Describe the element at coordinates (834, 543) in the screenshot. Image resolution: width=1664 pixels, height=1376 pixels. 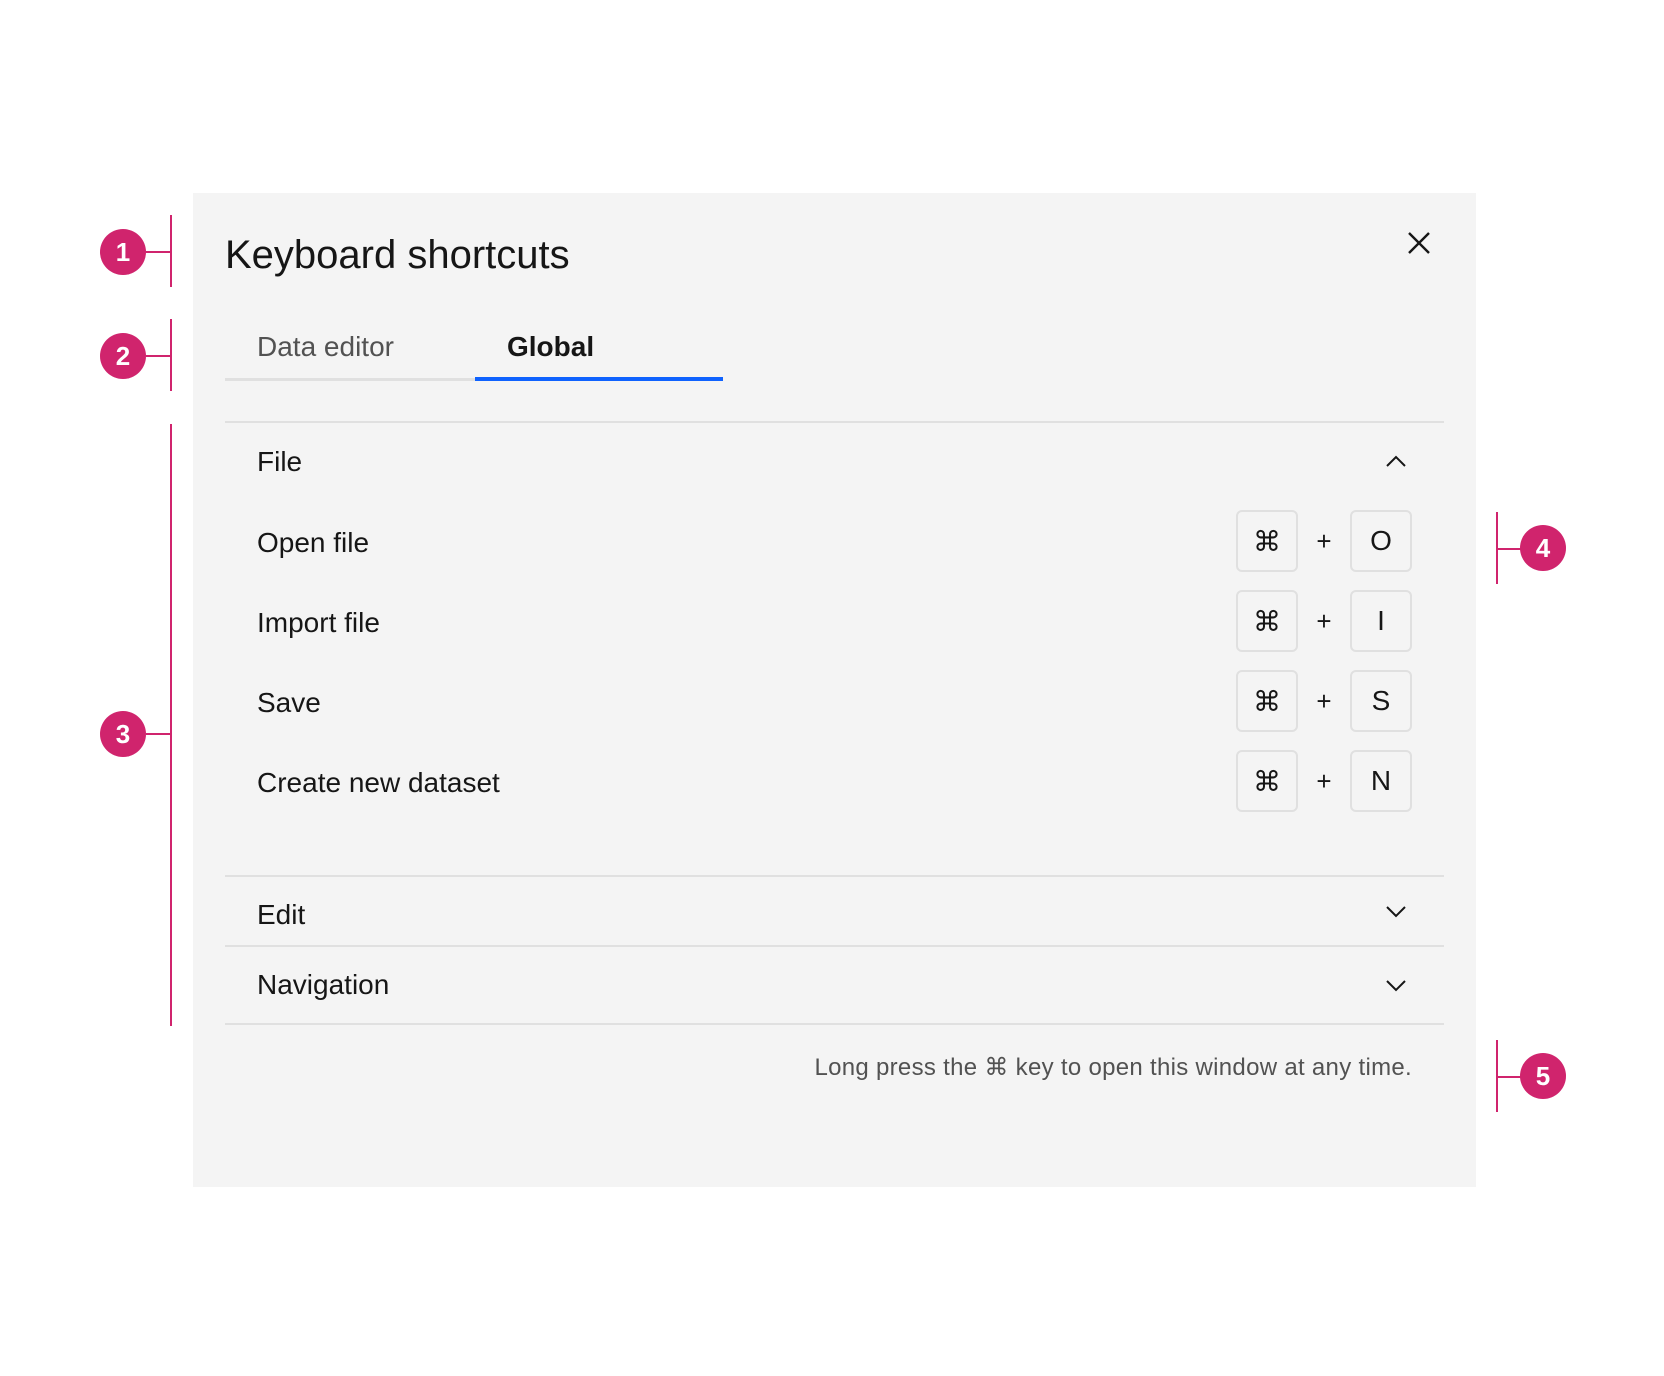
I see `shortcut-row: Open file ⌘ + O` at that location.